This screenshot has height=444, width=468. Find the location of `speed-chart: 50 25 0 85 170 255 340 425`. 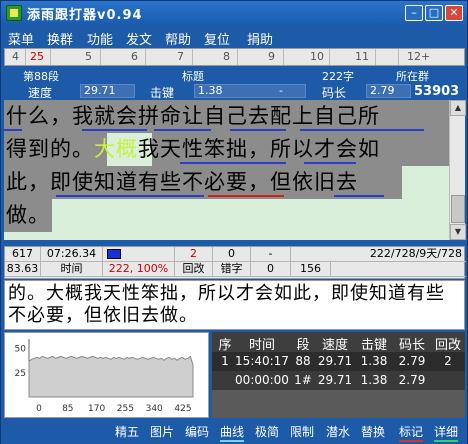

speed-chart: 50 25 0 85 170 255 340 425 is located at coordinates (104, 376).